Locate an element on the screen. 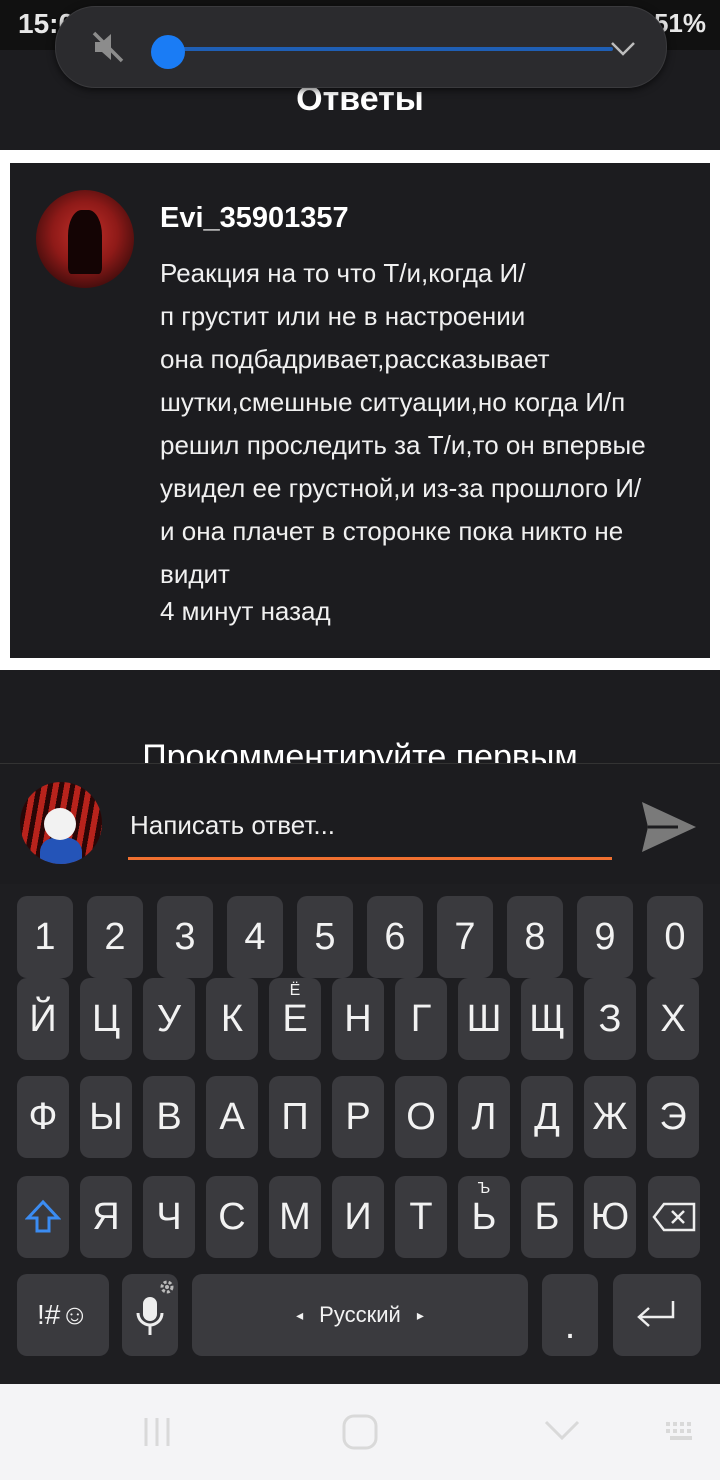  mute-toggle-icon is located at coordinates (108, 49).